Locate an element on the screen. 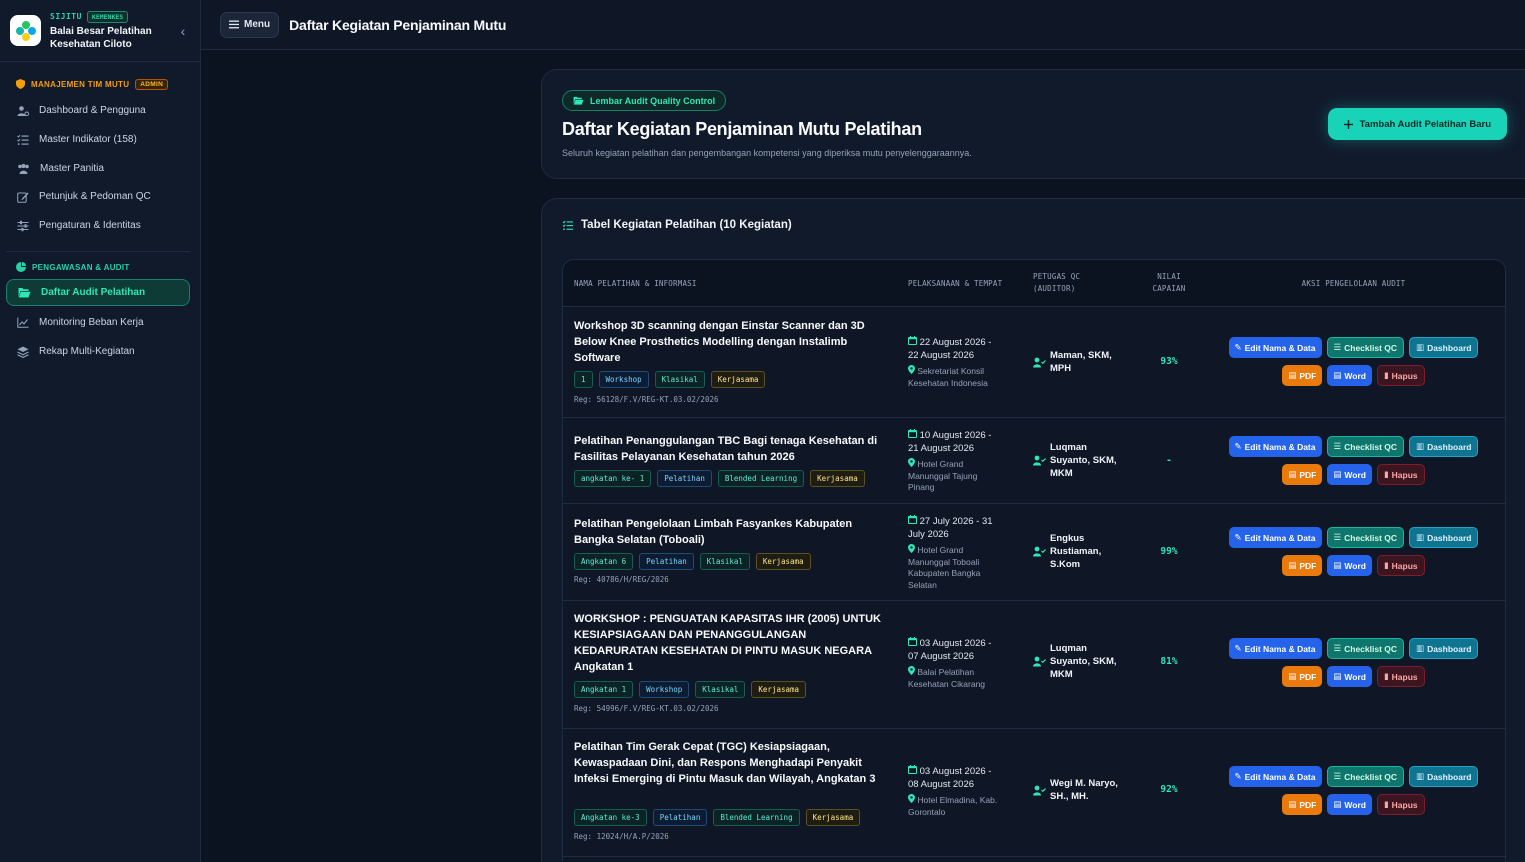  collapse-sidebar-icon: ‹ is located at coordinates (183, 31).